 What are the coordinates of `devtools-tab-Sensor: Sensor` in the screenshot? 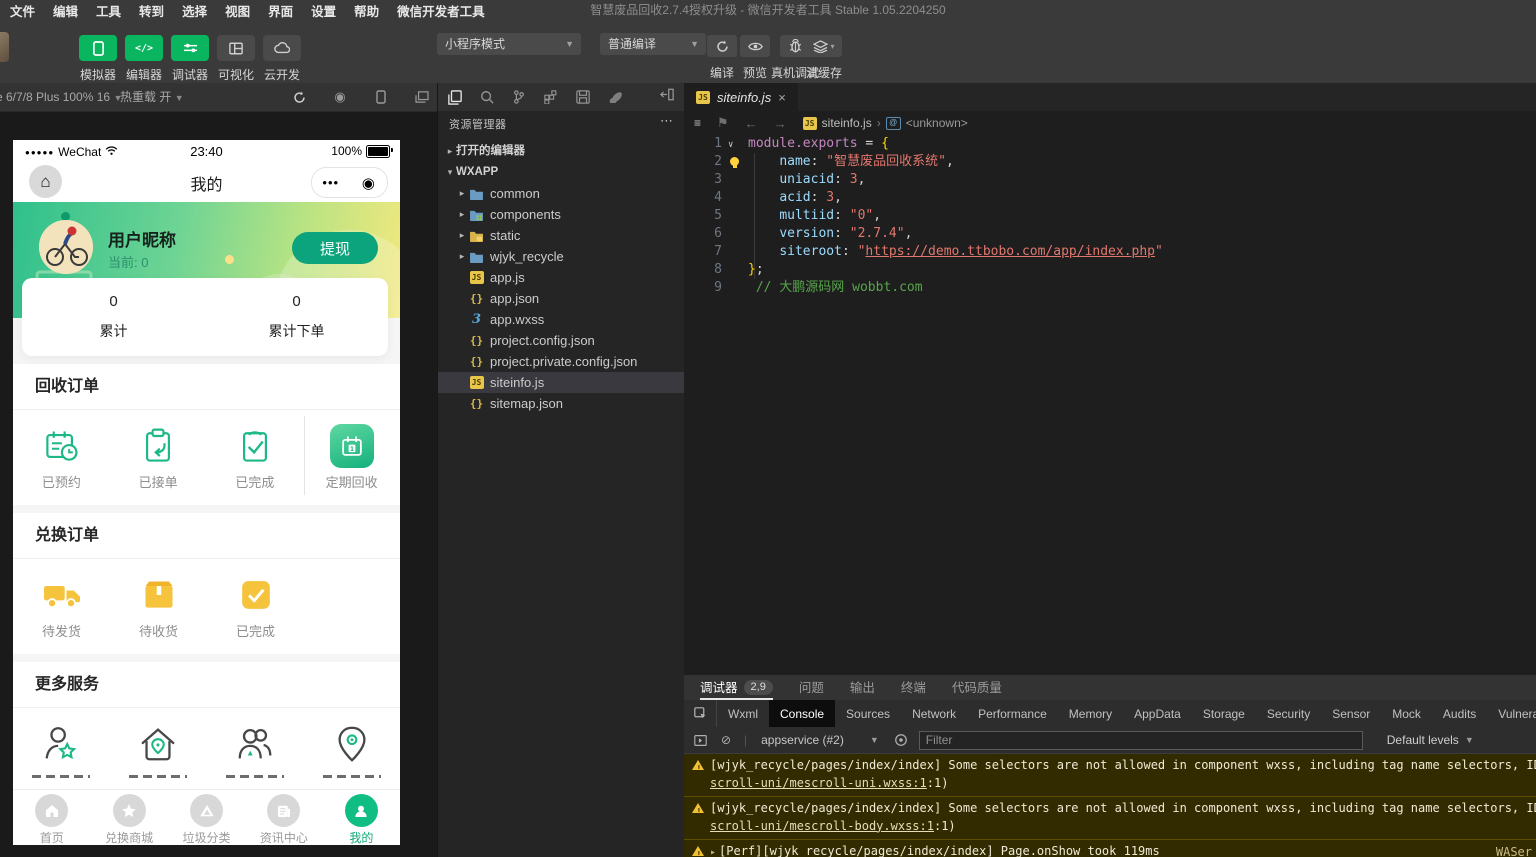 It's located at (1351, 713).